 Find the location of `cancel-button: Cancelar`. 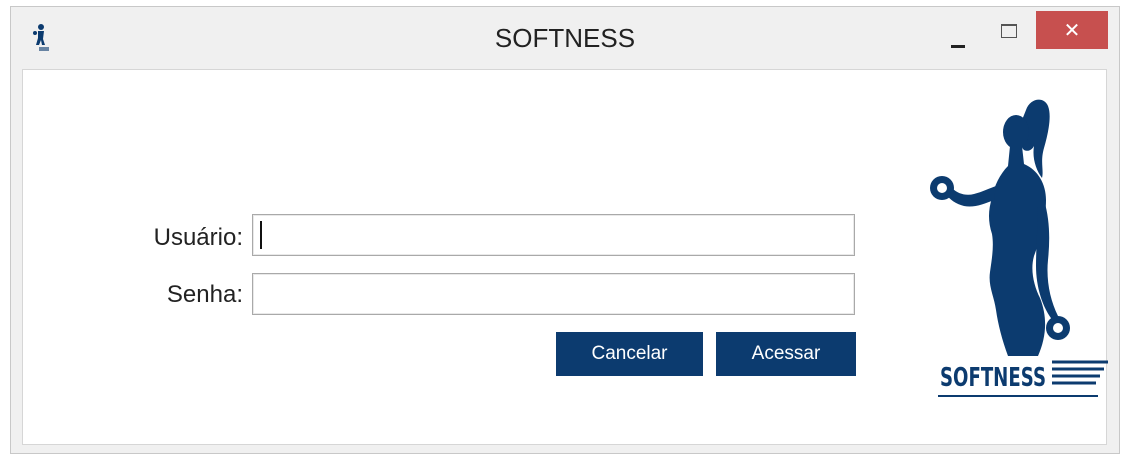

cancel-button: Cancelar is located at coordinates (629, 354).